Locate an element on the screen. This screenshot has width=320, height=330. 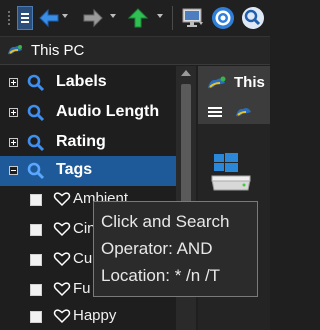
magnifier-icon is located at coordinates (253, 18).